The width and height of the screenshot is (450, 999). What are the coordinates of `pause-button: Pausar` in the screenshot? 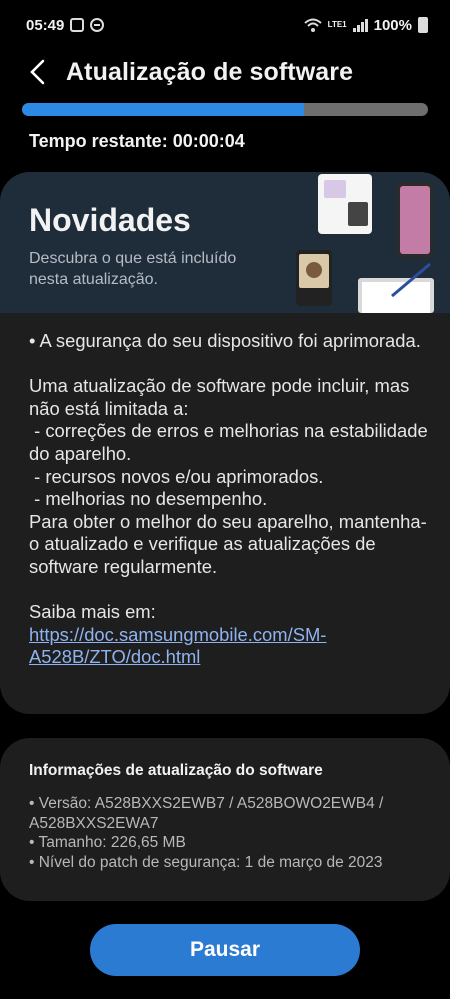 It's located at (225, 950).